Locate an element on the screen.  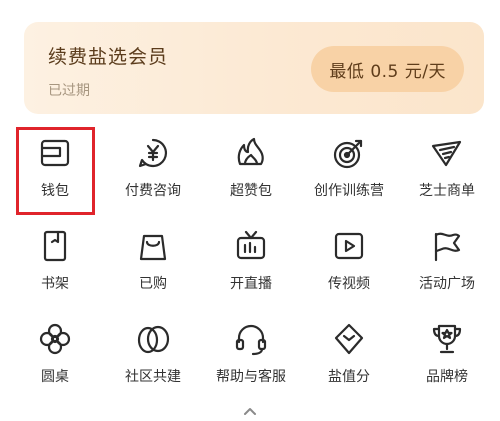
service-item-super-like: 超赞包 is located at coordinates (251, 167).